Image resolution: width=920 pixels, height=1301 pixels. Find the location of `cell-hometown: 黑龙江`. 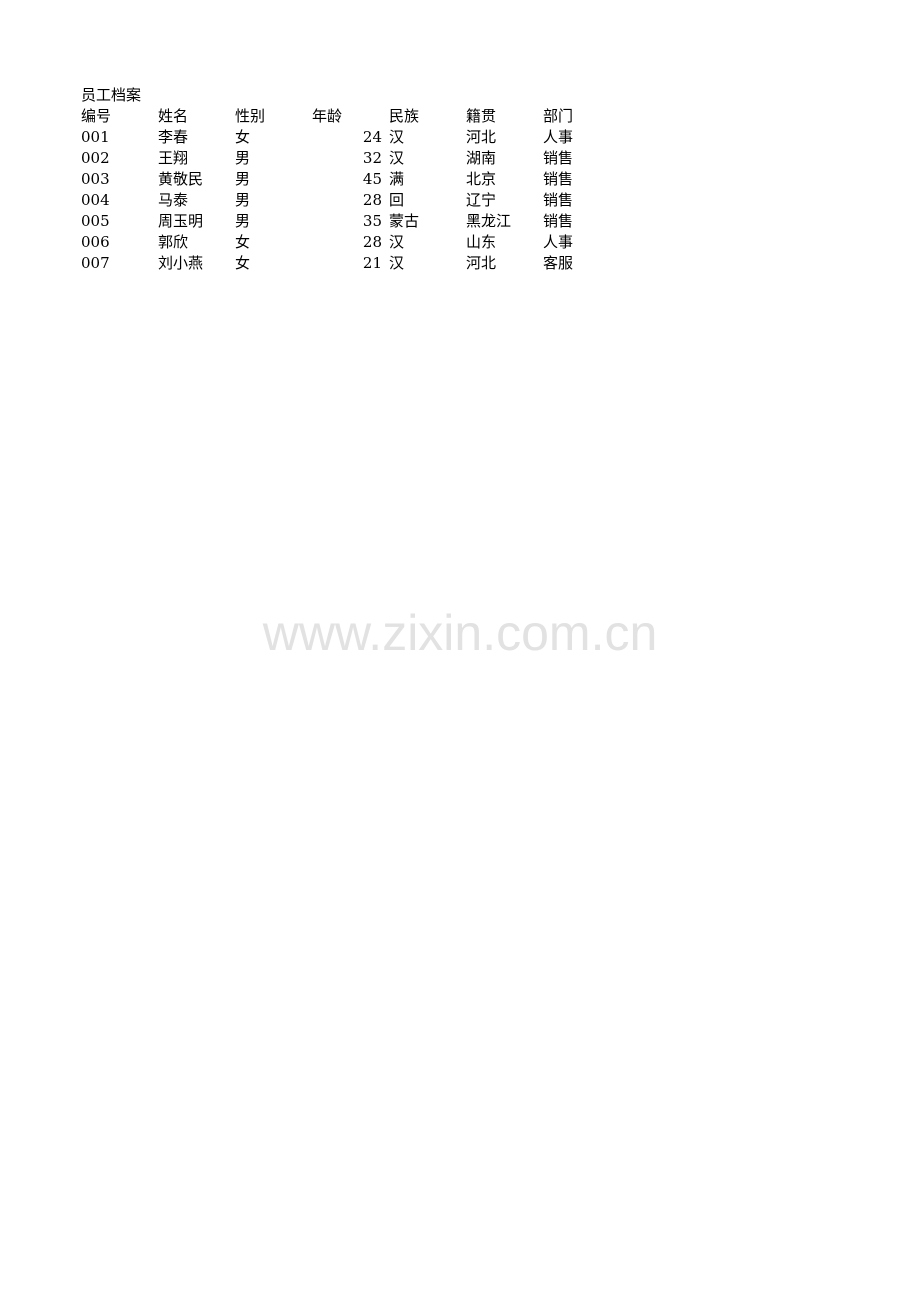

cell-hometown: 黑龙江 is located at coordinates (489, 221).